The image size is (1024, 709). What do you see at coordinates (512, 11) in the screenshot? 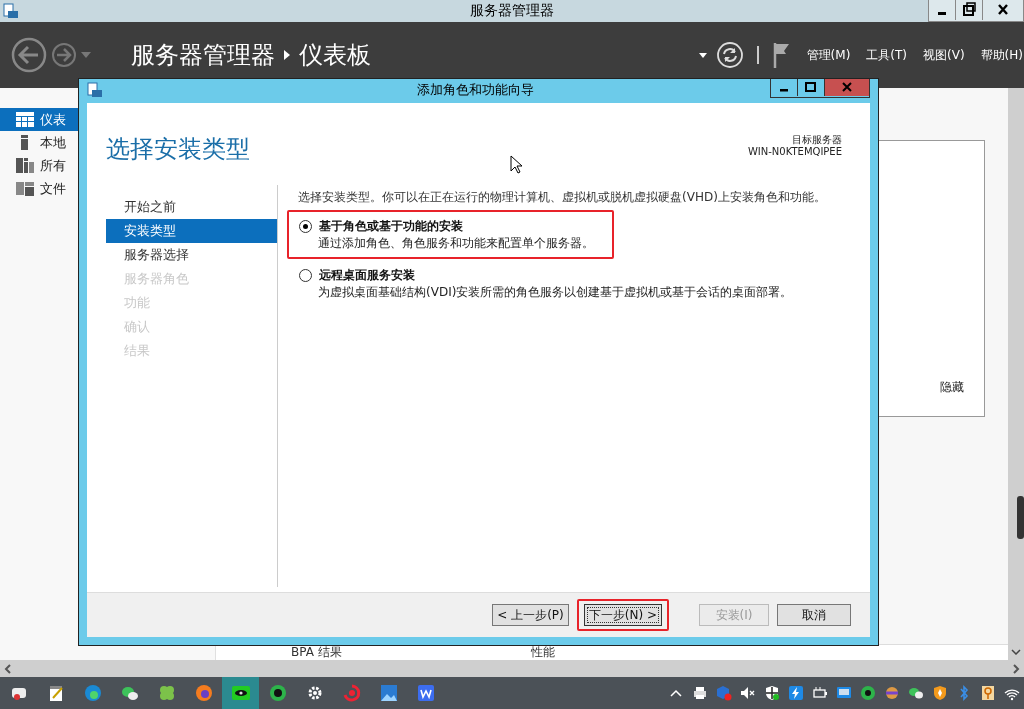
I see `window-title: 服务器管理器` at bounding box center [512, 11].